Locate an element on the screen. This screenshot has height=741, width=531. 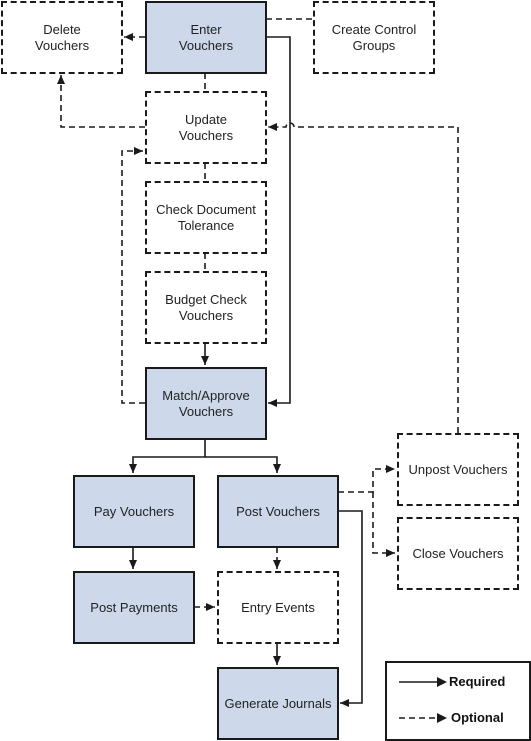
legend-optional-label: Optional is located at coordinates (477, 717).